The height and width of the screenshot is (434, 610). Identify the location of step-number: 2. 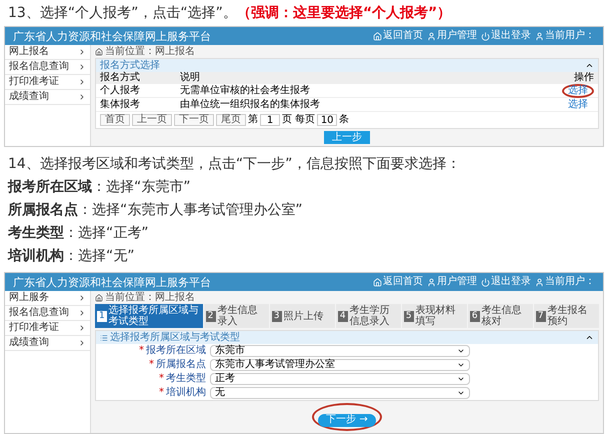
(211, 316).